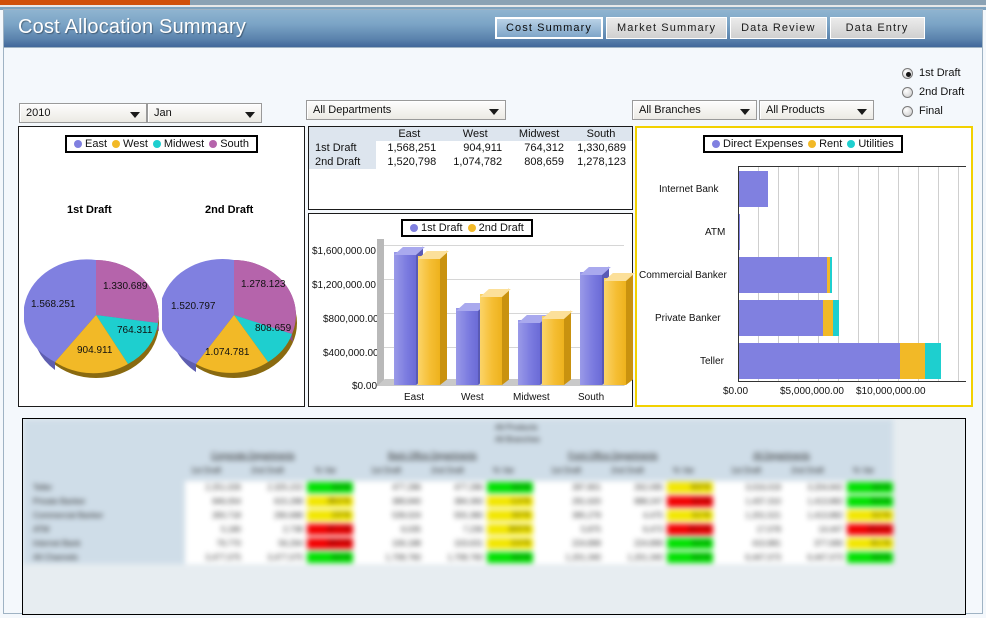 The width and height of the screenshot is (986, 618). What do you see at coordinates (870, 543) in the screenshot?
I see `cell-variance: -8.1 %` at bounding box center [870, 543].